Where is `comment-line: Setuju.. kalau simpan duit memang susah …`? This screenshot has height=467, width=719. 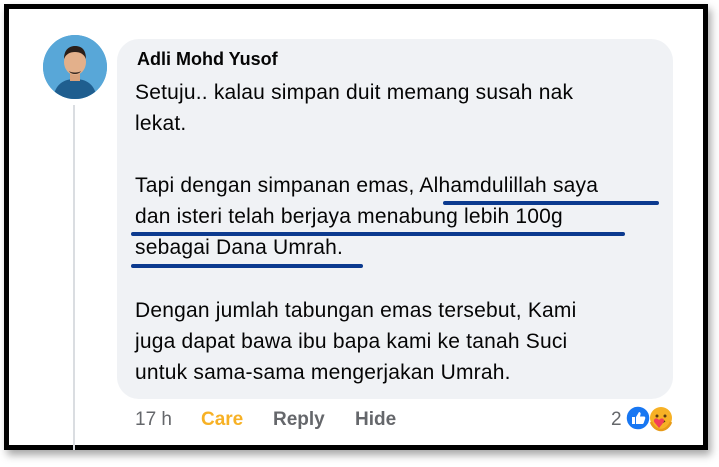
comment-line: Setuju.. kalau simpan duit memang susah … is located at coordinates (354, 92).